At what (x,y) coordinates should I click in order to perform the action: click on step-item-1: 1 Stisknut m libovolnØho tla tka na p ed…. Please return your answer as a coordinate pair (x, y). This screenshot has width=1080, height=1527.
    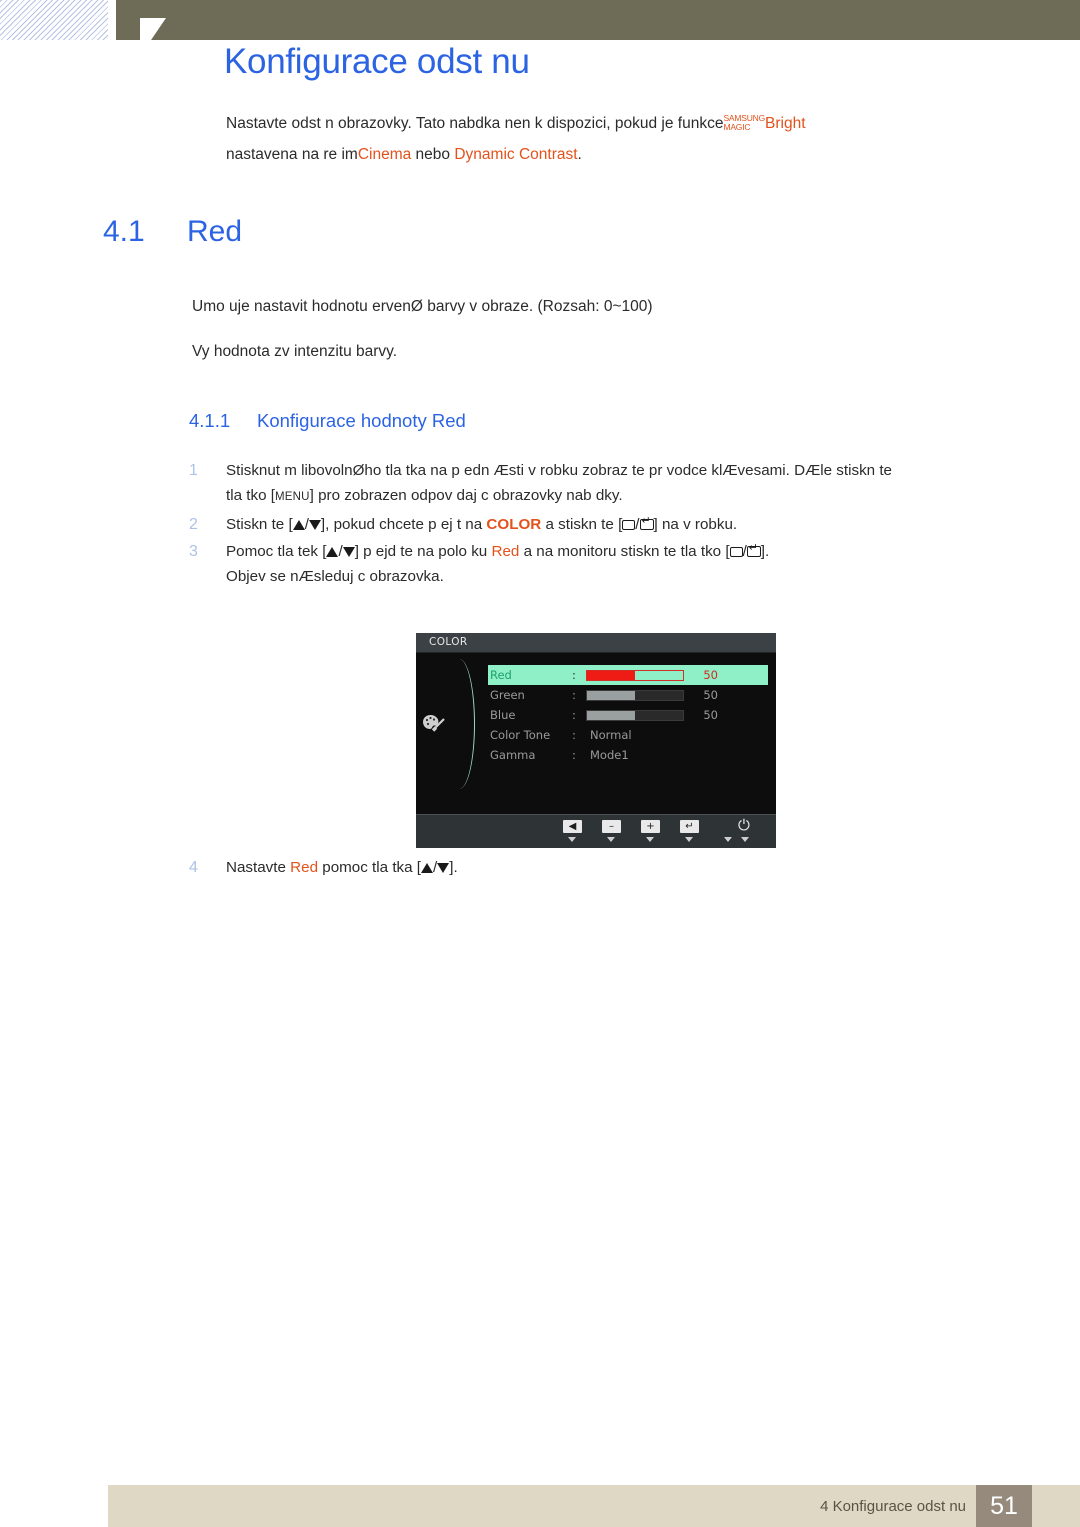
    Looking at the image, I should click on (624, 484).